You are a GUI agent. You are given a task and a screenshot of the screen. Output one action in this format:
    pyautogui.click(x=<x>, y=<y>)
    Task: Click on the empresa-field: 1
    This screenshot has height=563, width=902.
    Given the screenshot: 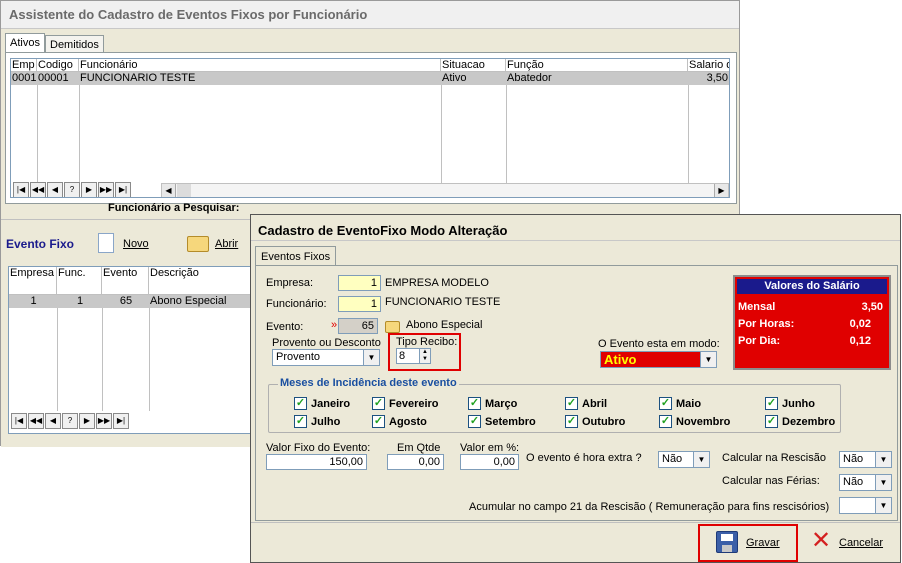 What is the action you would take?
    pyautogui.click(x=359, y=283)
    